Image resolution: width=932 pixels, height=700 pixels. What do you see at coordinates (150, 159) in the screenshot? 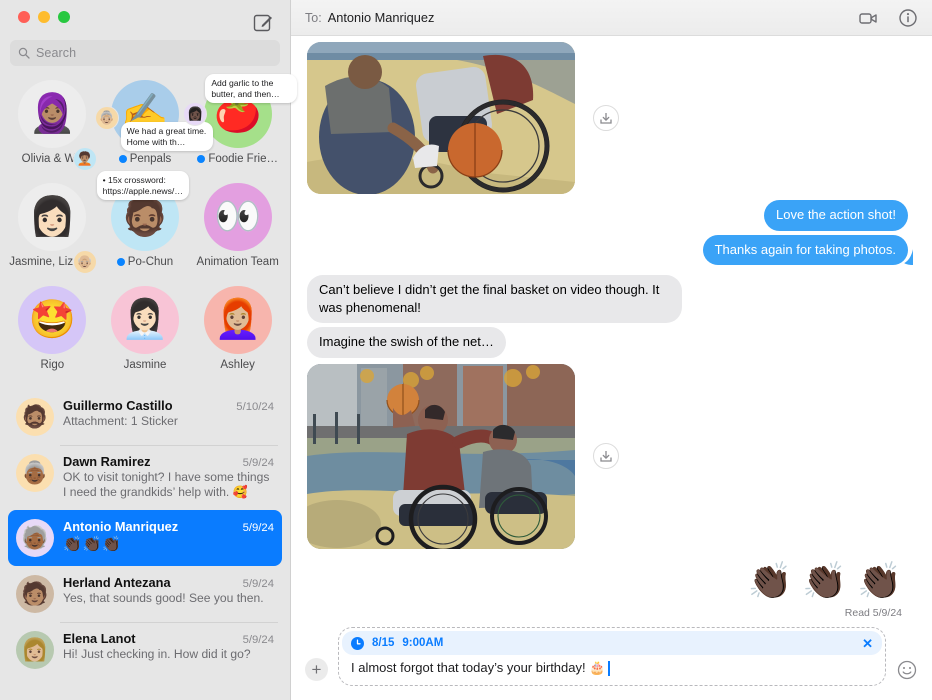
I see `pinned-conversation-name: Penpals` at bounding box center [150, 159].